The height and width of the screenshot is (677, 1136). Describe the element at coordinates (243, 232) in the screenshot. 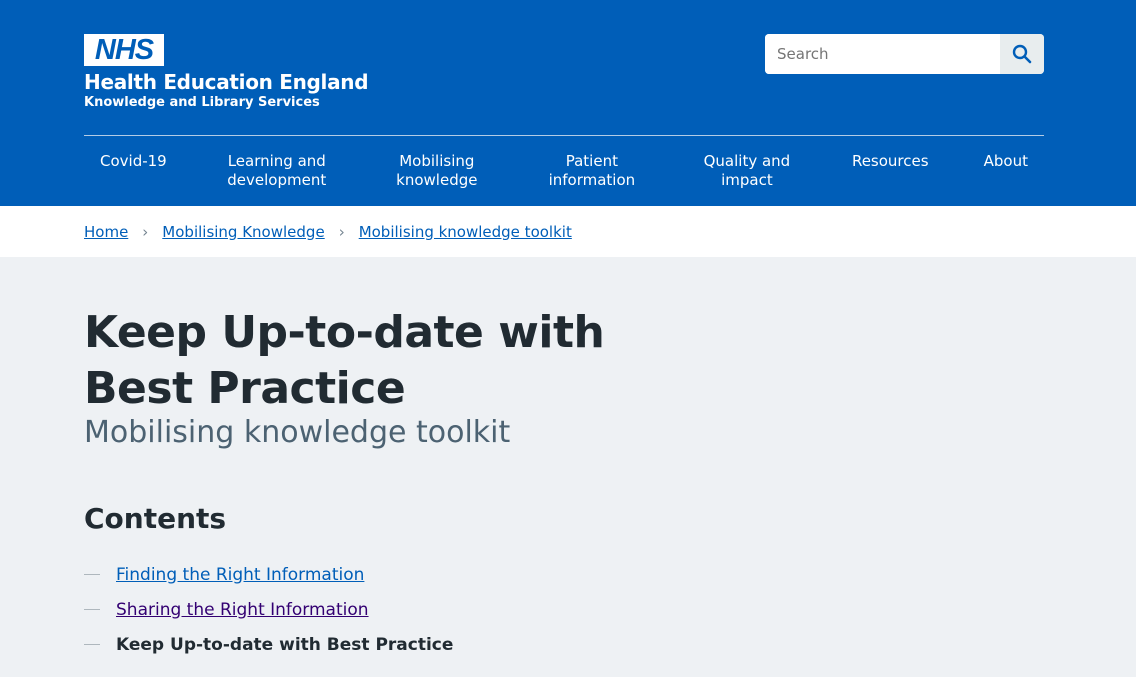

I see `breadcrumb-mobilising: Mobilising Knowledge` at that location.